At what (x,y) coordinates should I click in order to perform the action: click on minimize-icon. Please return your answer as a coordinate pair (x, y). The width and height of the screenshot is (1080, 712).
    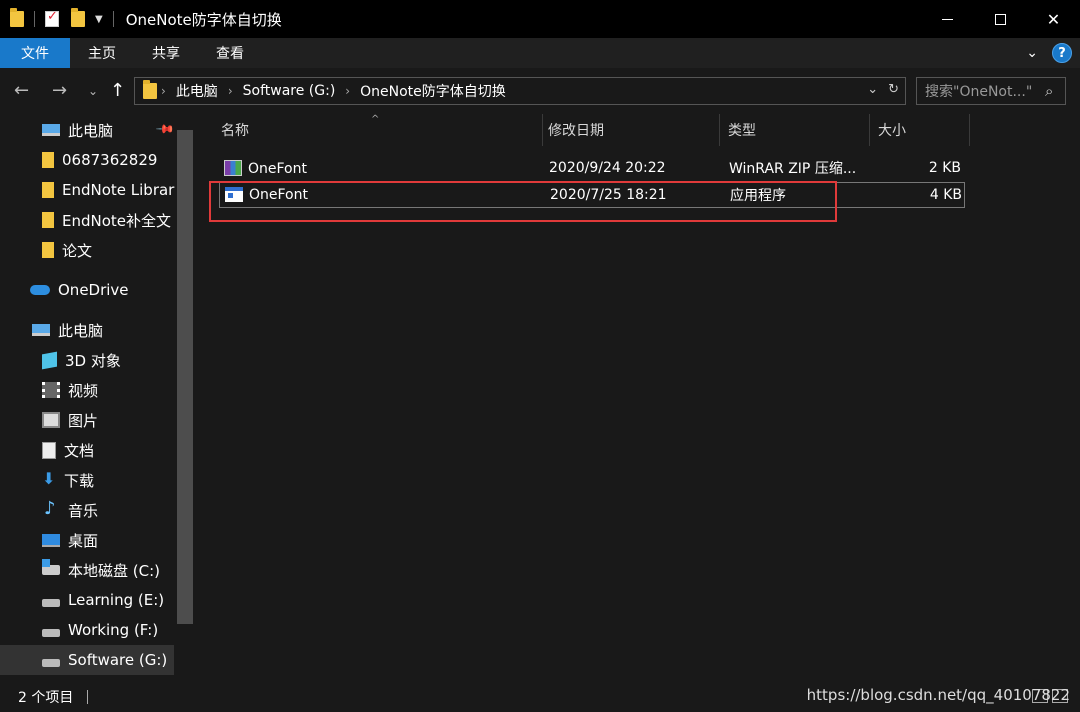
    Looking at the image, I should click on (947, 19).